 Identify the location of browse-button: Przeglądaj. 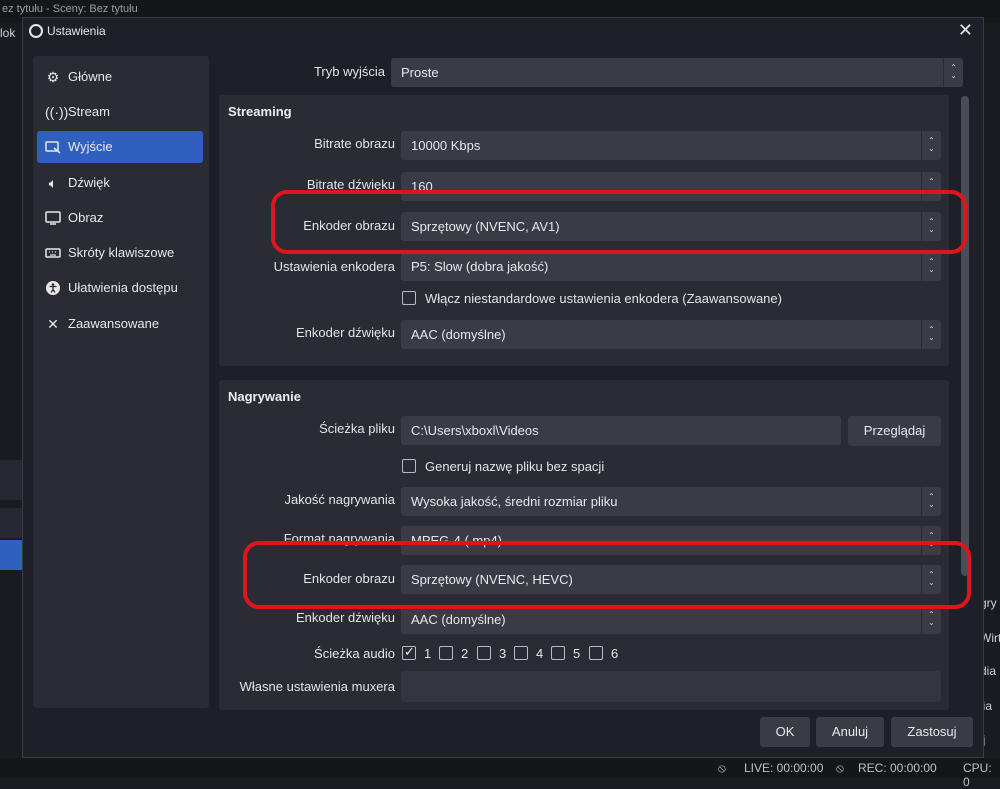
(894, 431).